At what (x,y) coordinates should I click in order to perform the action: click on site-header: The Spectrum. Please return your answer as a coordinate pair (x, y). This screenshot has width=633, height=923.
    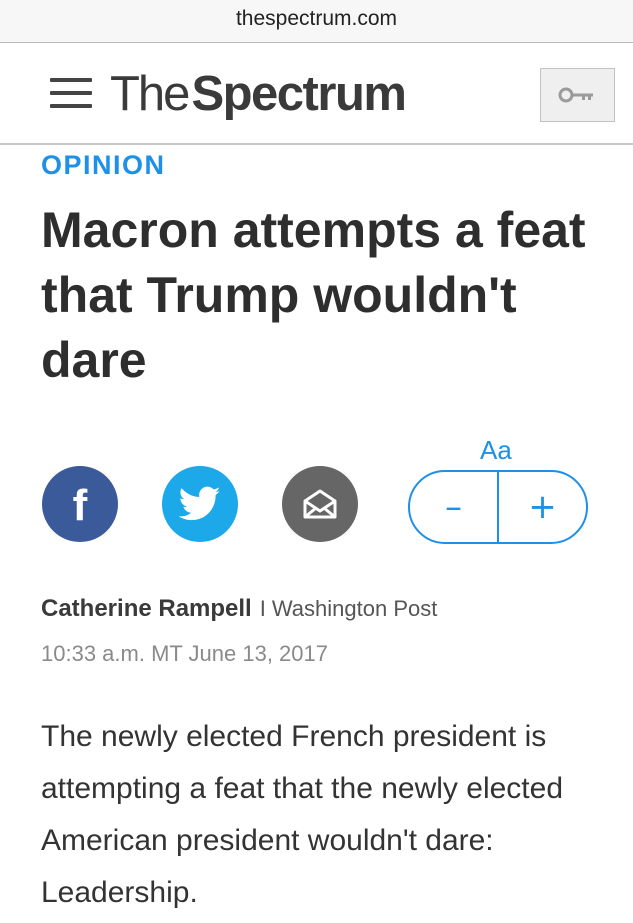
    Looking at the image, I should click on (316, 94).